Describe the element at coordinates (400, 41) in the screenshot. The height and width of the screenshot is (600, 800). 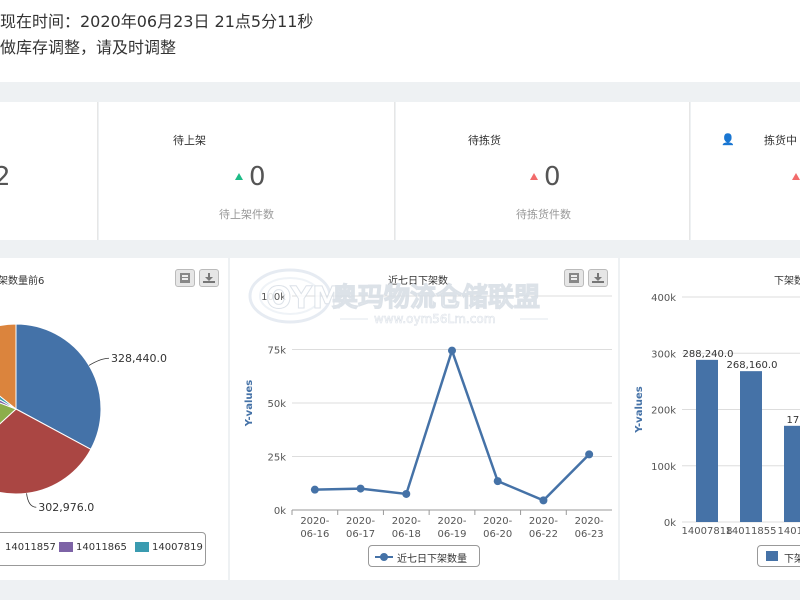
I see `header-panel: 现在时间：2020年06月23日 21点5分11秒 做库存调整，请及时调整` at that location.